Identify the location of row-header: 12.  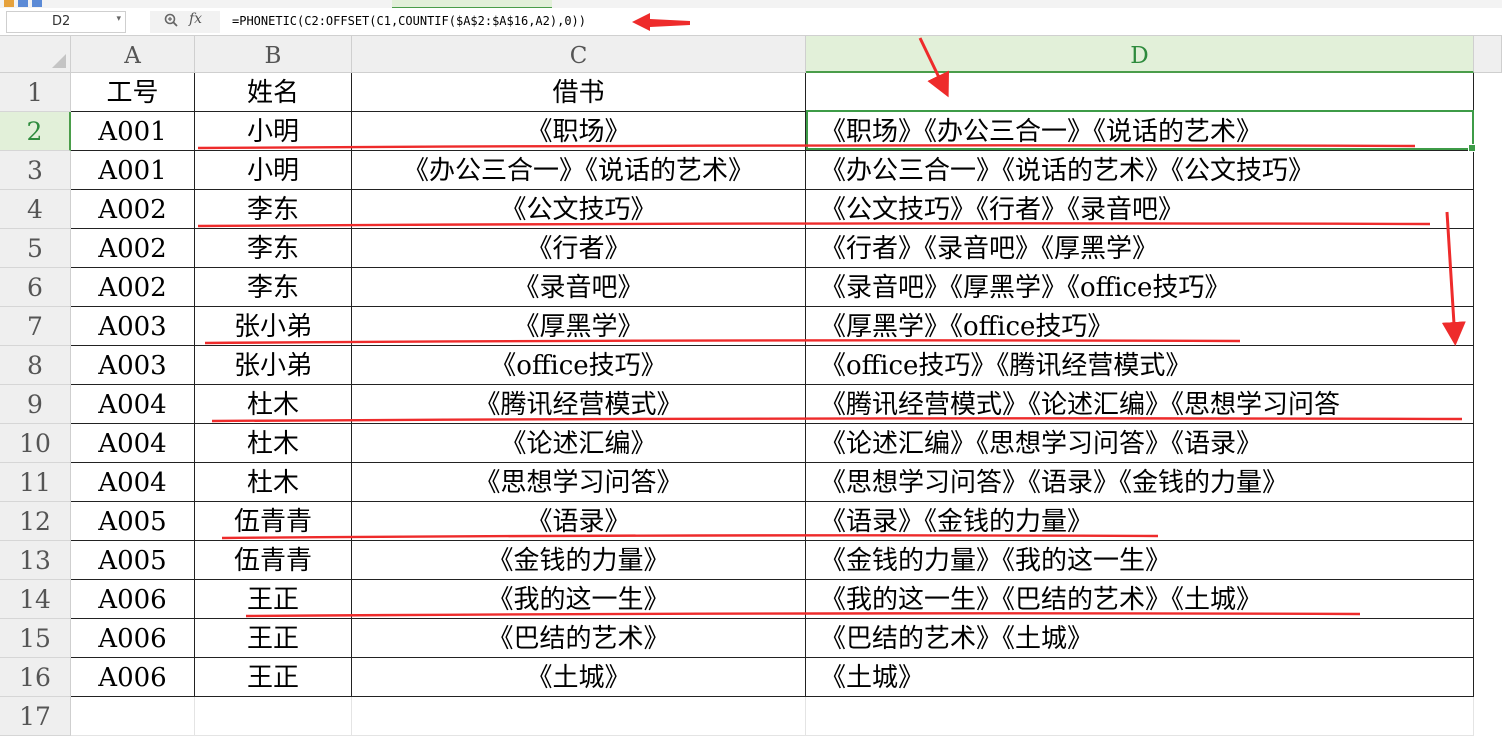
(35, 521).